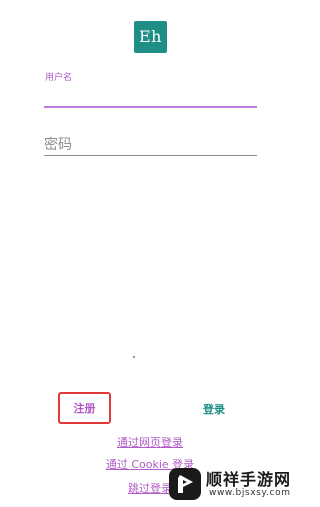  Describe the element at coordinates (59, 78) in the screenshot. I see `username-label: 用户名` at that location.